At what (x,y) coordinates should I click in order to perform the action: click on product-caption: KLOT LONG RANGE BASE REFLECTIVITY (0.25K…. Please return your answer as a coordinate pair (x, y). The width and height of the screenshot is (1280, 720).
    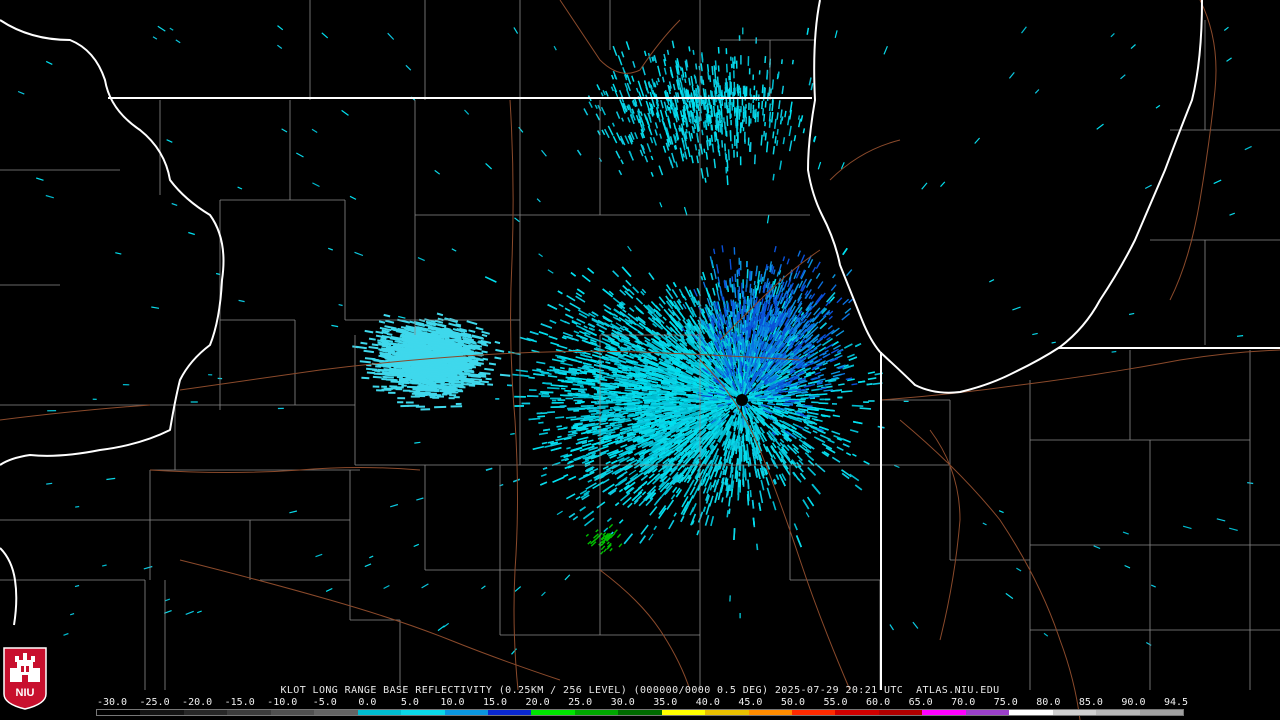
    Looking at the image, I should click on (640, 690).